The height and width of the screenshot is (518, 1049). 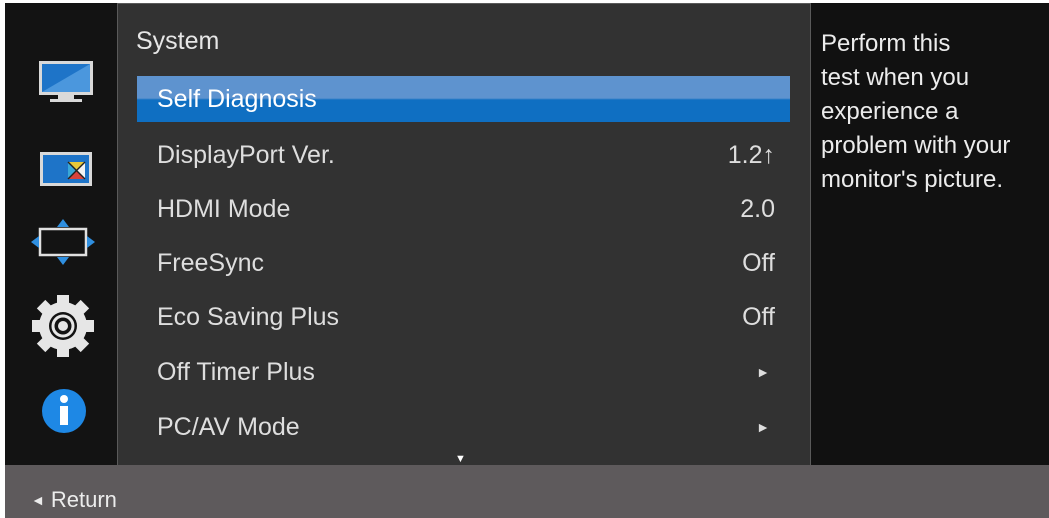 I want to click on menu-item-value: 1.2↑, so click(x=751, y=155).